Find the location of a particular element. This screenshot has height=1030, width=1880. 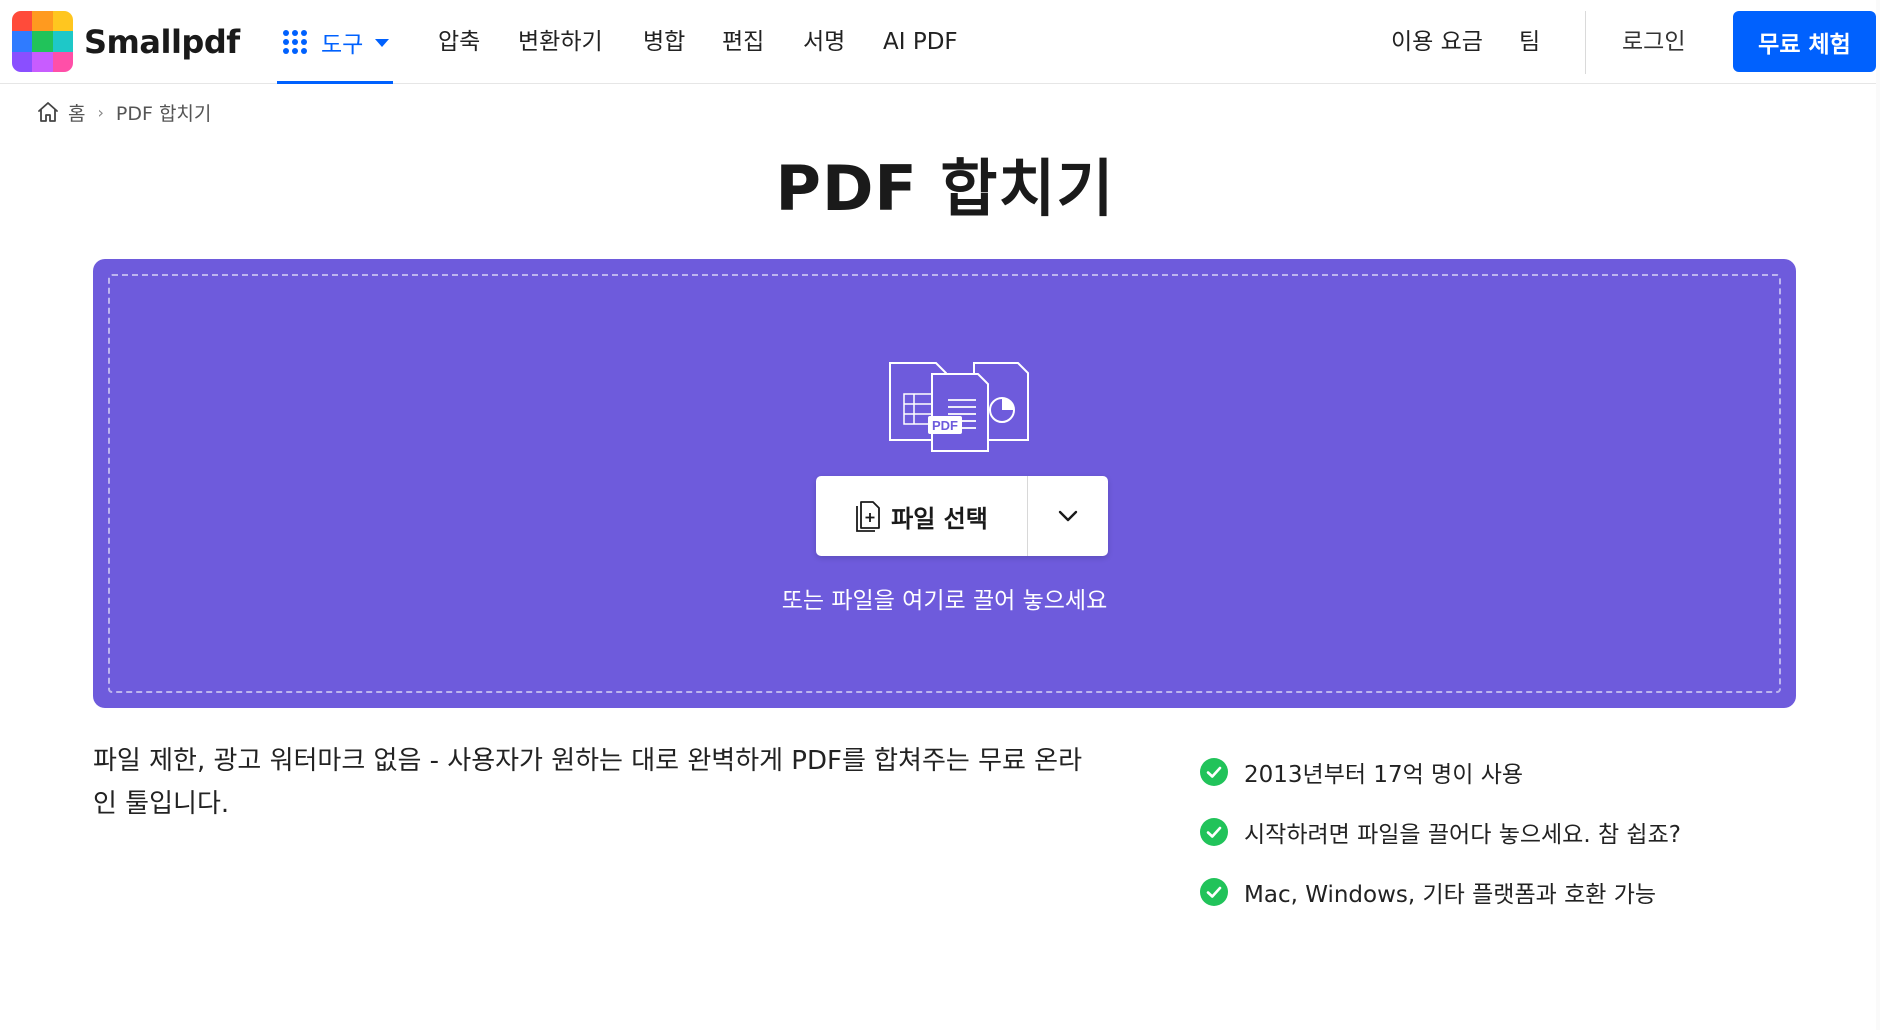

drop-hint-text: 또는 파일을 여기로 끌어 놓으세요 is located at coordinates (944, 601).